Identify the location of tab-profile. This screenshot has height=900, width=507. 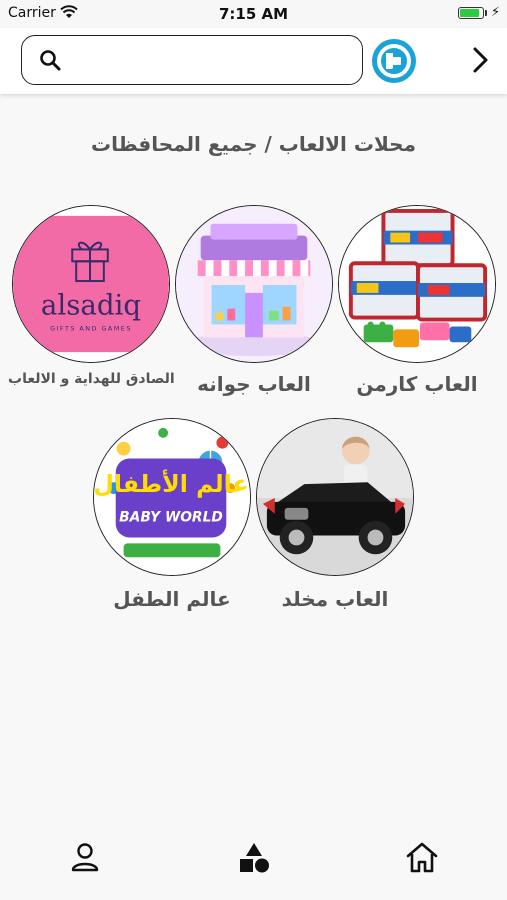
(85, 858).